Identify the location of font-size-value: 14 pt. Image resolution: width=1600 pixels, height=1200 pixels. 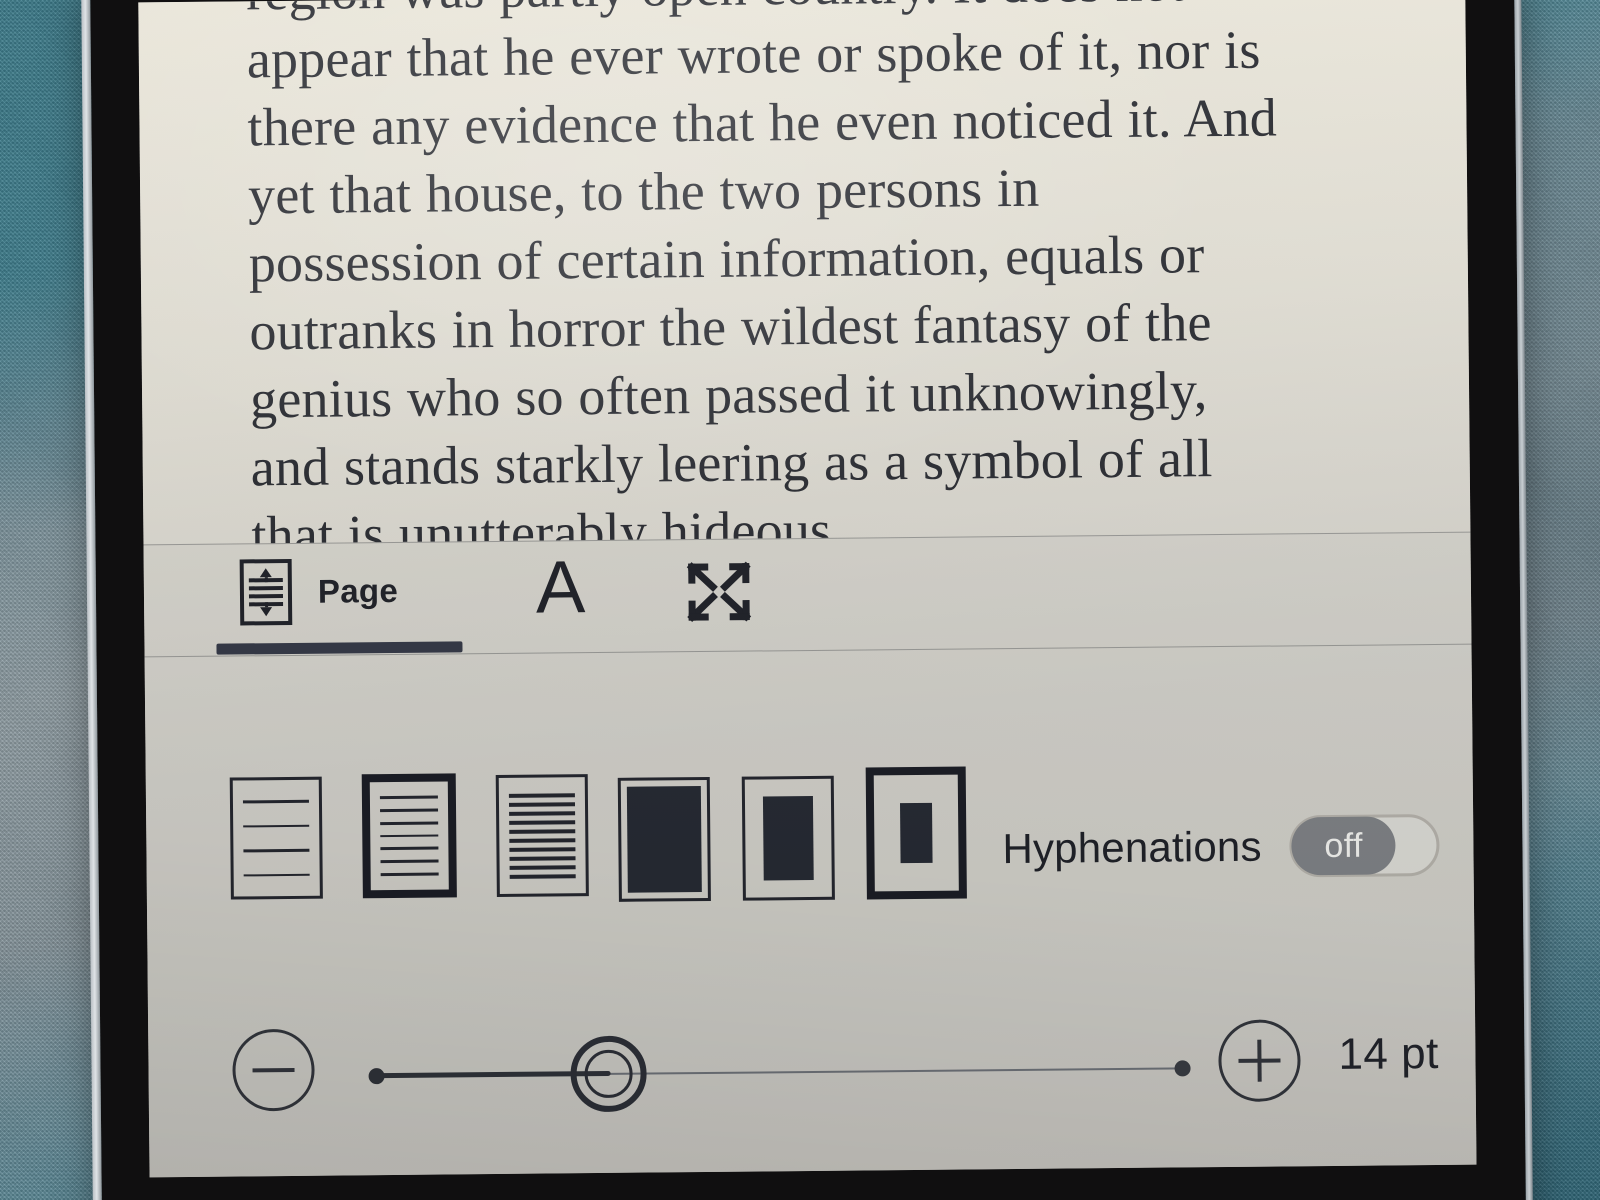
(1389, 1053).